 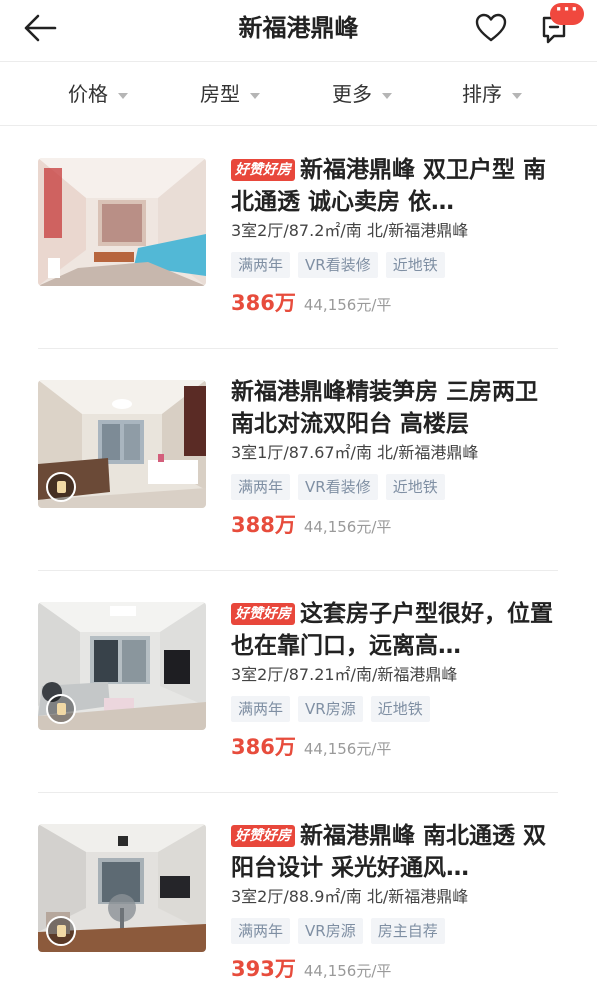 What do you see at coordinates (385, 408) in the screenshot?
I see `listing-title-text: 新福港鼎峰精装笋房 三房两卫 南北对流双阳台 高楼层` at bounding box center [385, 408].